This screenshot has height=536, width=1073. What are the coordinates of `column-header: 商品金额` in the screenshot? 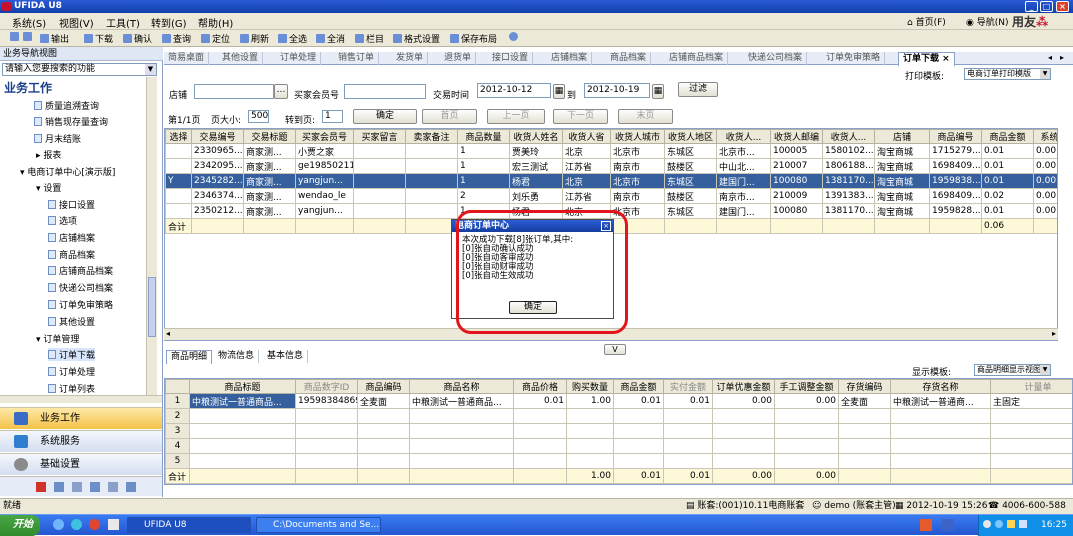 It's located at (1008, 137).